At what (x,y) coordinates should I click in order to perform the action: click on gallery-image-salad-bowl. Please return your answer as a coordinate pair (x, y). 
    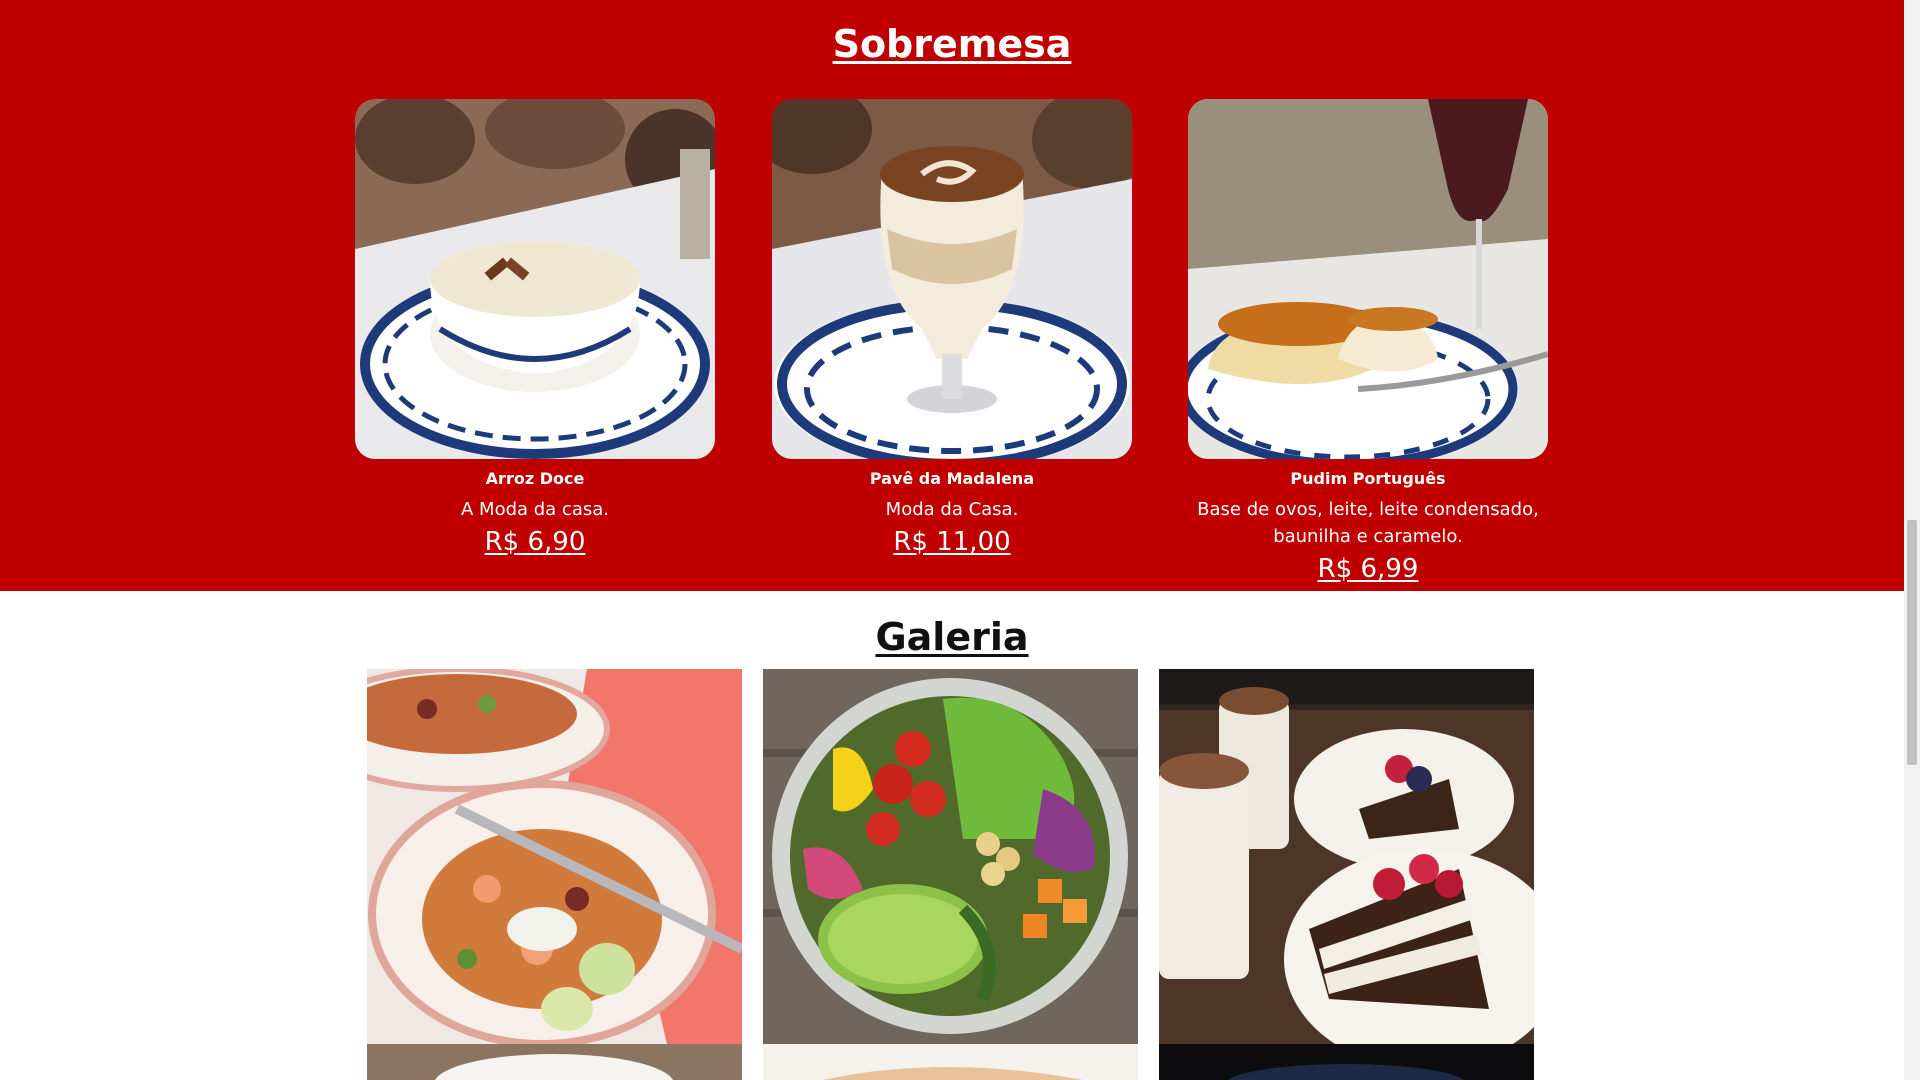
    Looking at the image, I should click on (950, 856).